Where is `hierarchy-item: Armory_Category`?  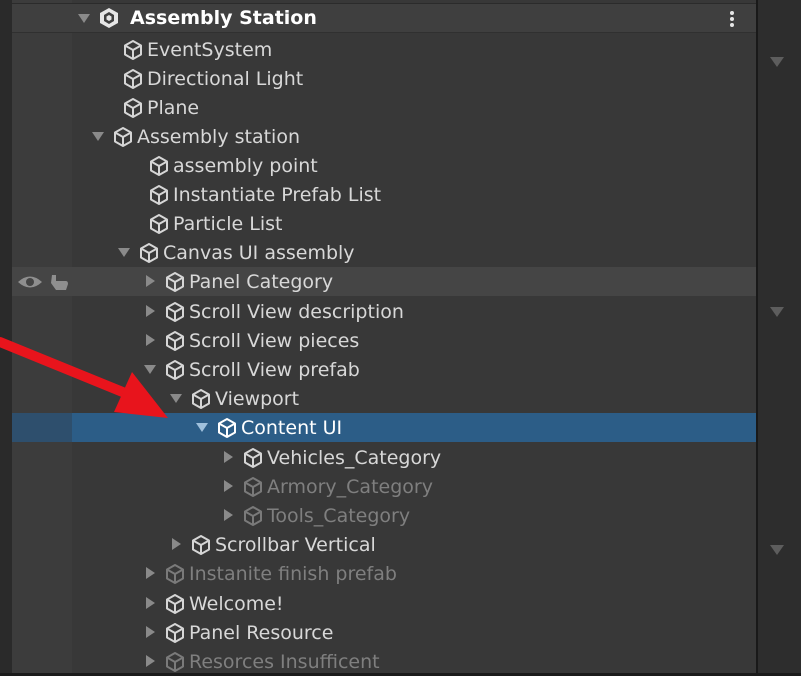
hierarchy-item: Armory_Category is located at coordinates (384, 486).